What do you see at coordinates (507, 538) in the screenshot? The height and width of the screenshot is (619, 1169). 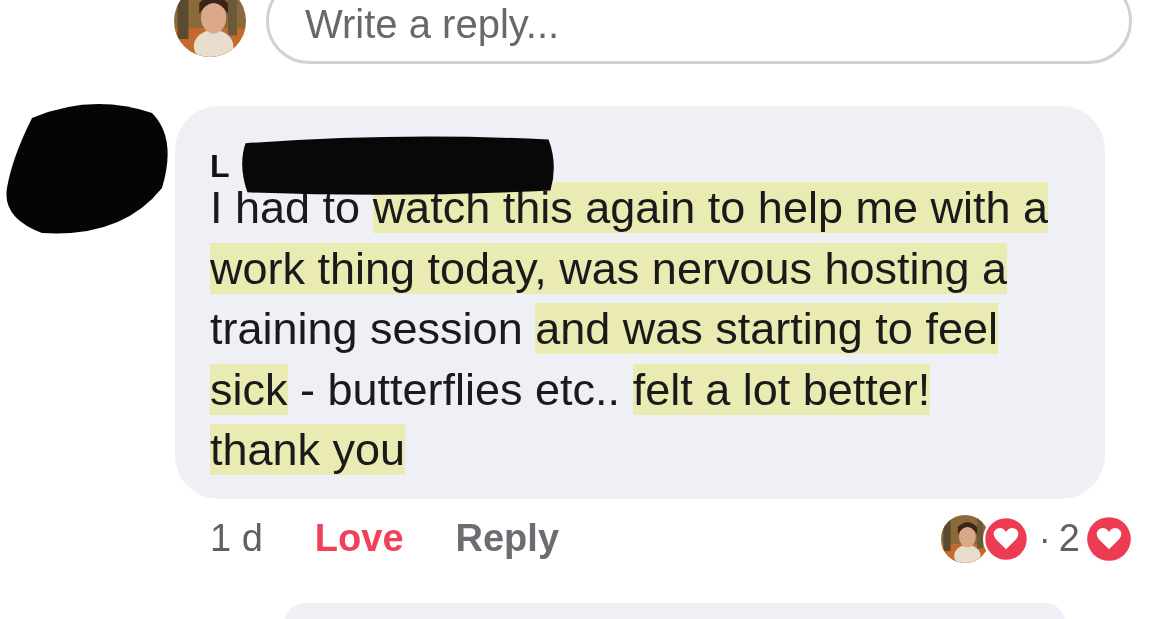 I see `reply-button: Reply` at bounding box center [507, 538].